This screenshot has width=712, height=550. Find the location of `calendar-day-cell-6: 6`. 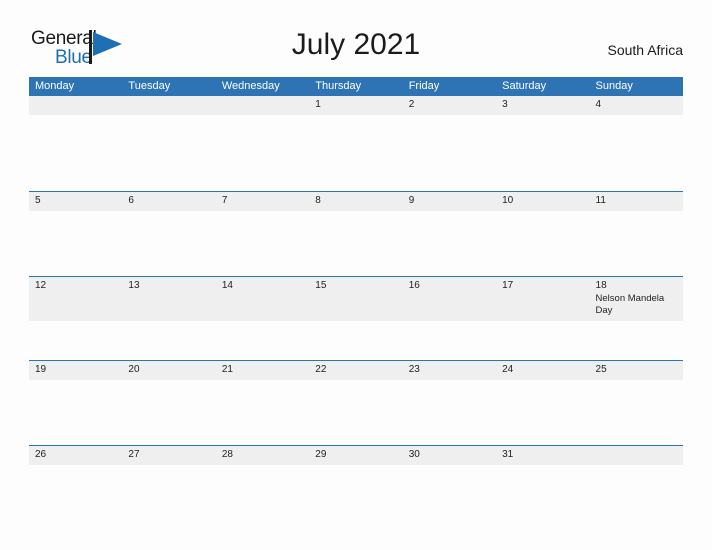

calendar-day-cell-6: 6 is located at coordinates (168, 201).